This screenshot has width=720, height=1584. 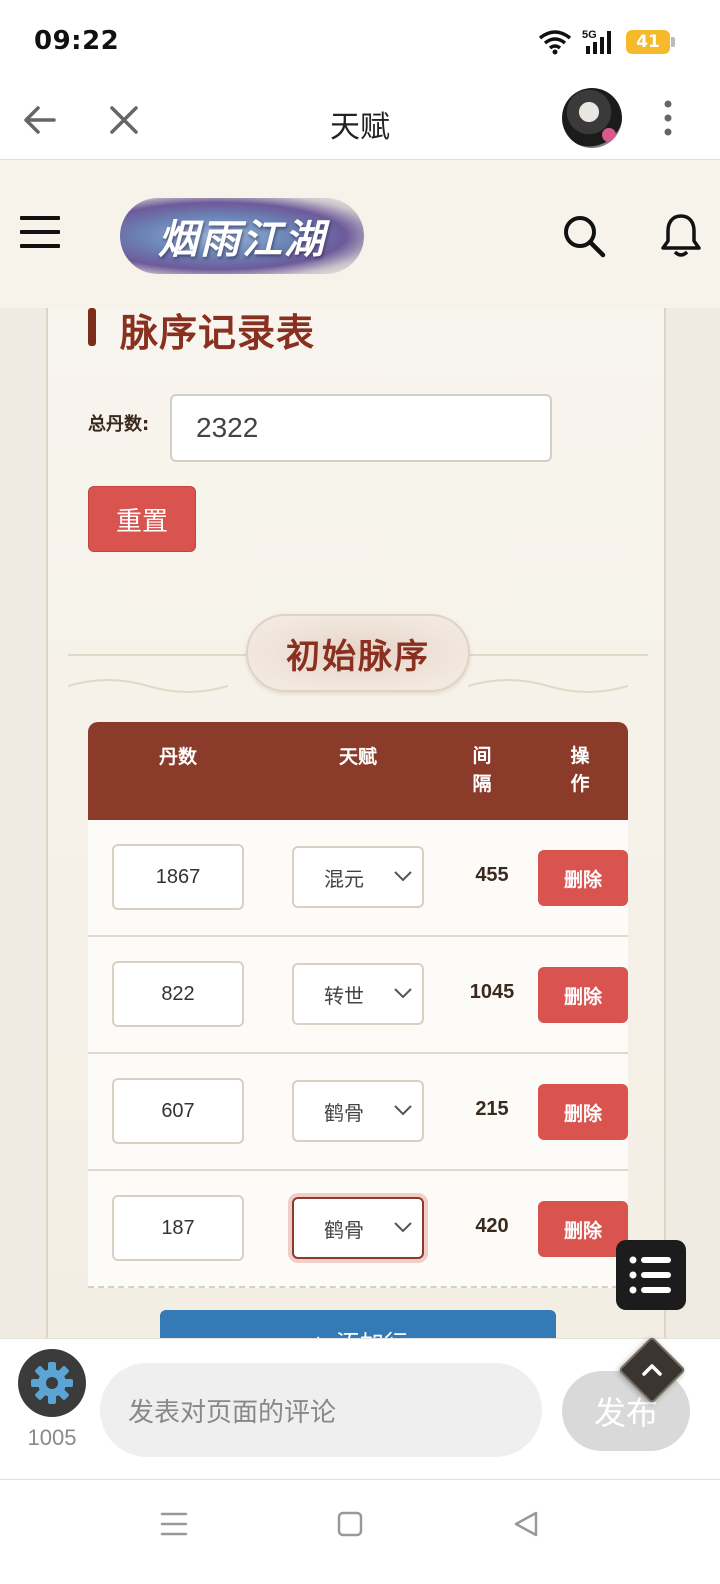 What do you see at coordinates (555, 42) in the screenshot?
I see `wifi-icon` at bounding box center [555, 42].